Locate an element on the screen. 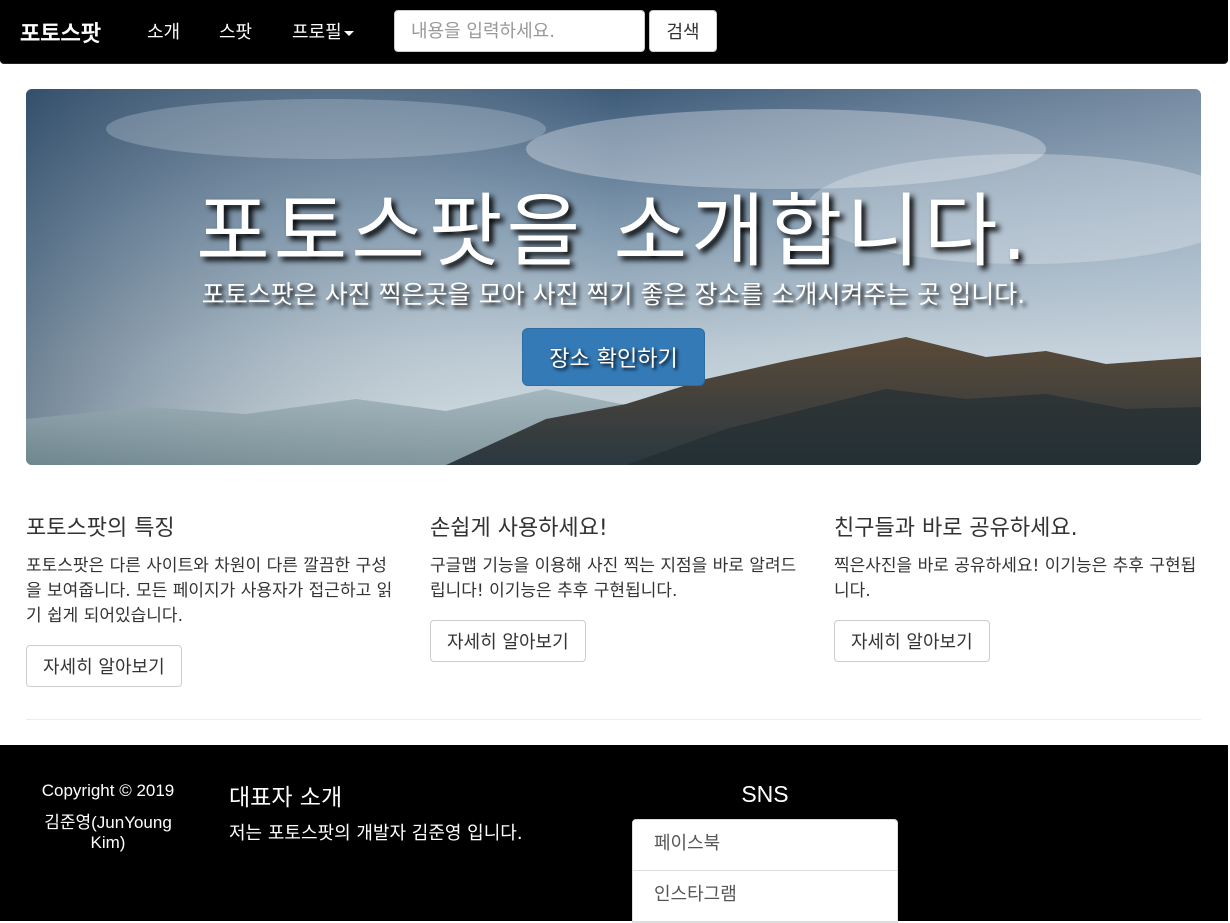 The image size is (1230, 923). sns-list: 페이스북 인스타그램 is located at coordinates (765, 871).